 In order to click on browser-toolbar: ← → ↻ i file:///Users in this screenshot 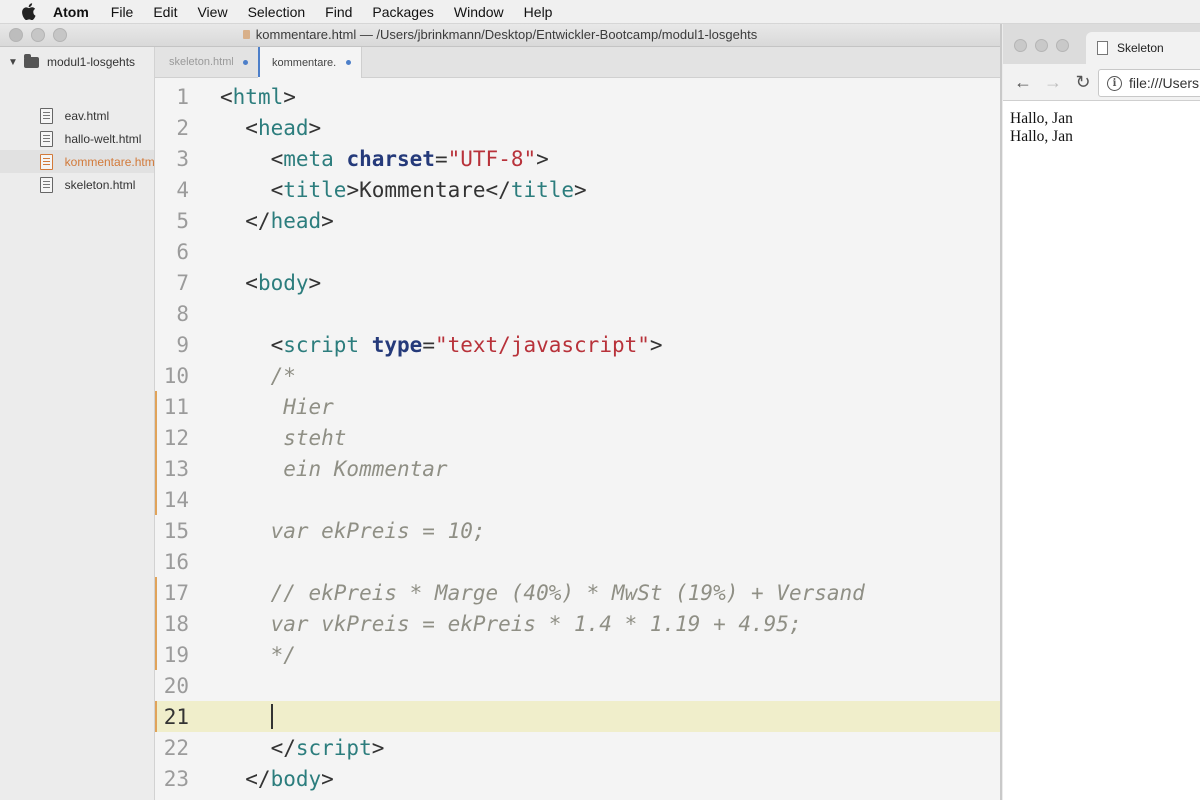, I will do `click(1101, 82)`.